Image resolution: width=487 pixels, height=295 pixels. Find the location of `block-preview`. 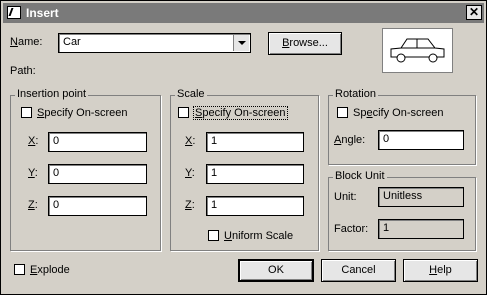

block-preview is located at coordinates (417, 50).